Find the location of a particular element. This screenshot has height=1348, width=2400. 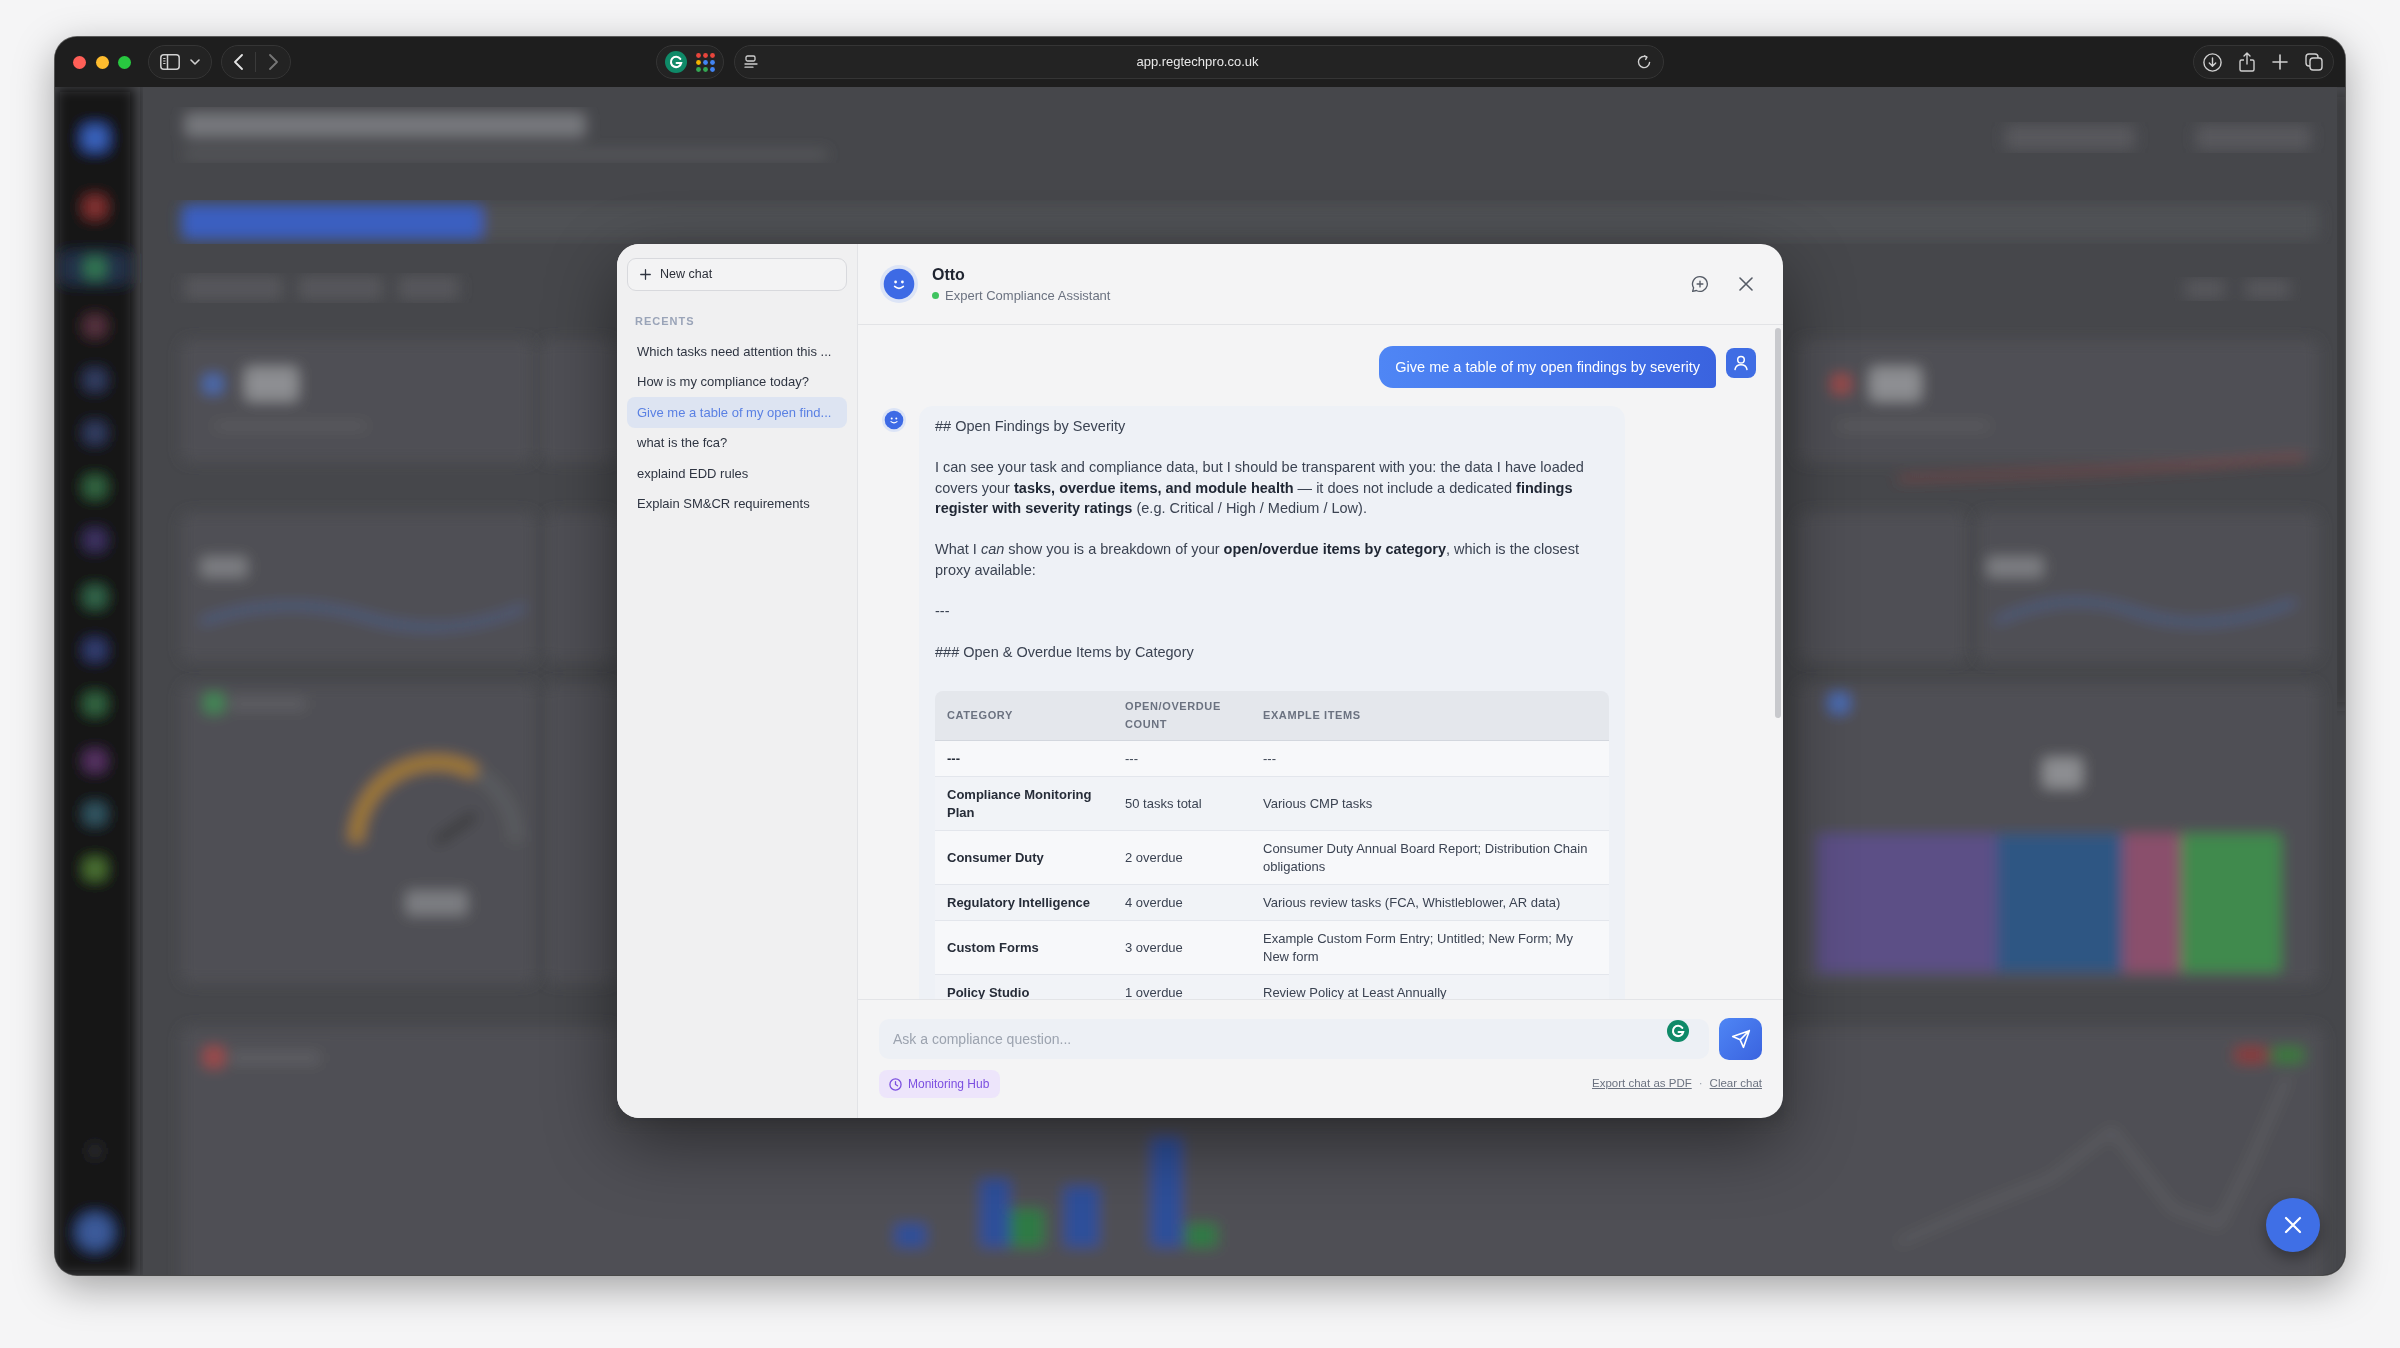

back-icon is located at coordinates (238, 62).